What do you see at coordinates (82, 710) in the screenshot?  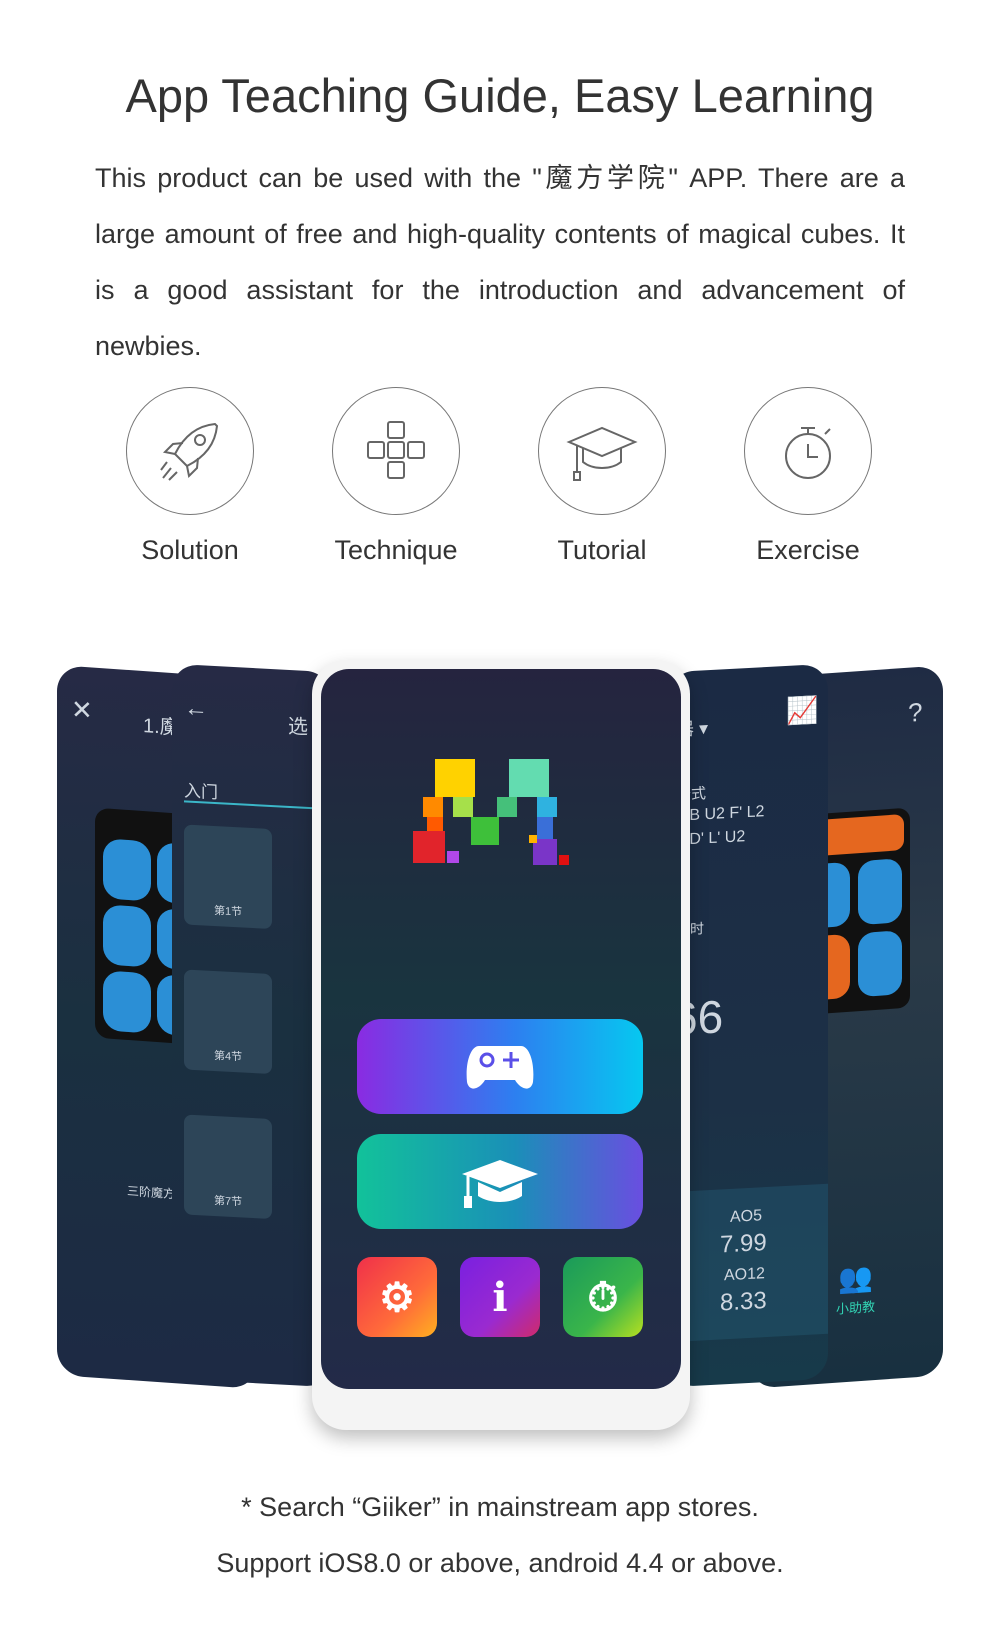 I see `close-icon: ✕` at bounding box center [82, 710].